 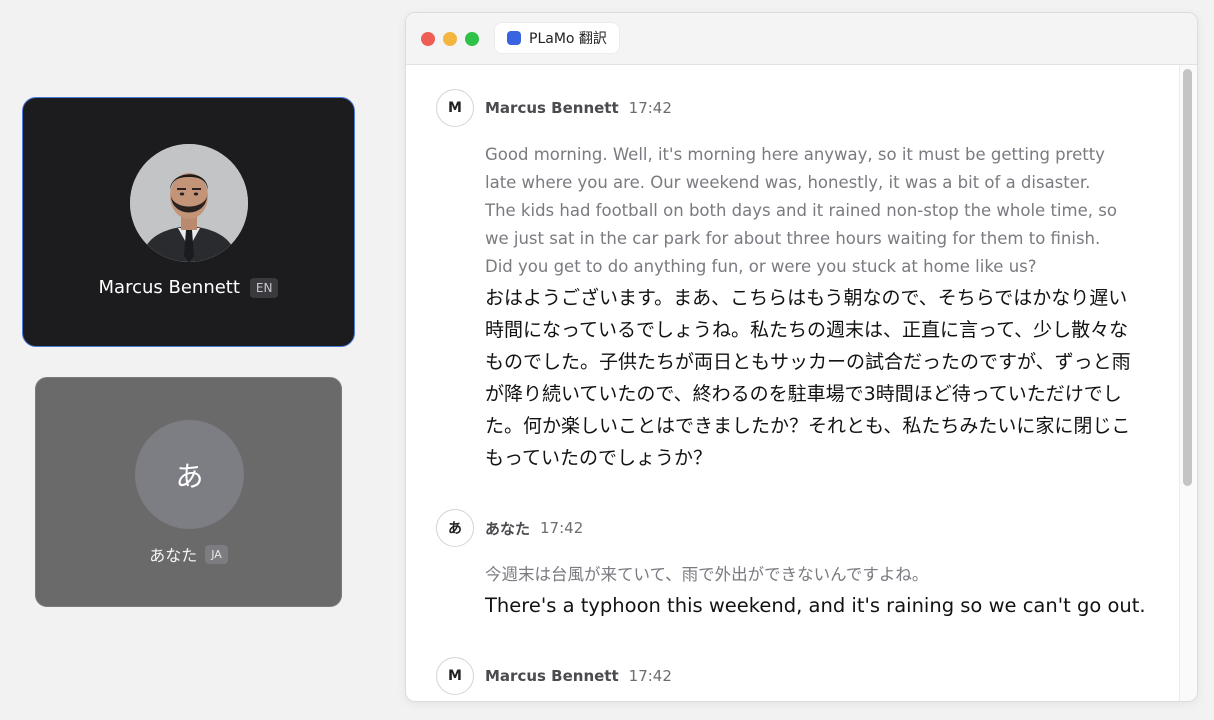 I want to click on message-header: あ あなた 17:42, so click(x=509, y=528).